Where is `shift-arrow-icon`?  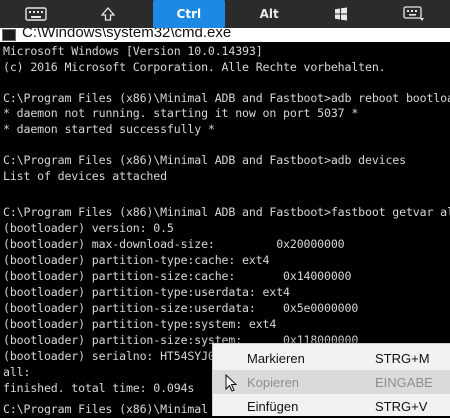 shift-arrow-icon is located at coordinates (108, 14).